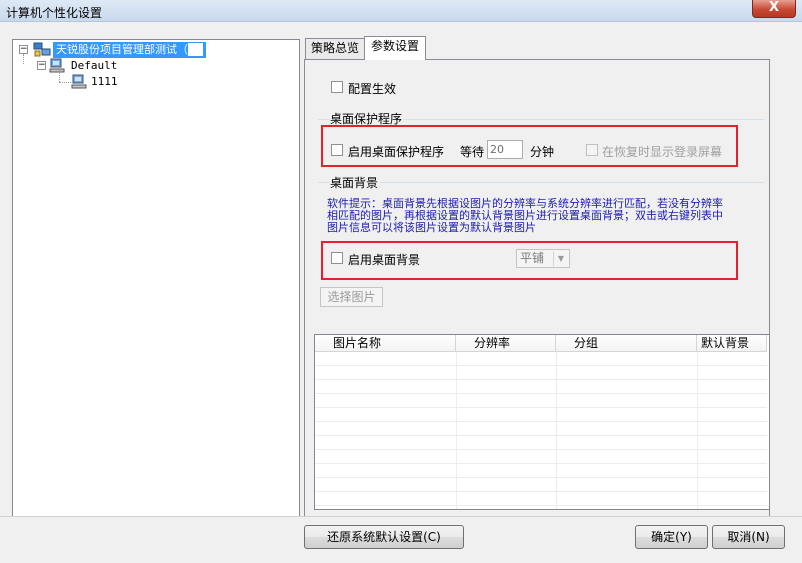 This screenshot has width=802, height=563. Describe the element at coordinates (42, 49) in the screenshot. I see `network-icon` at that location.